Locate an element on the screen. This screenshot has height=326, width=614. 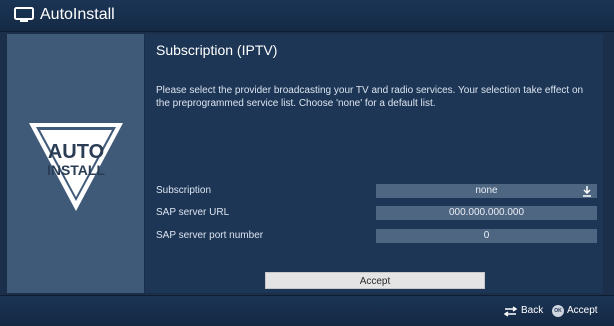
subscription-dropdown: none is located at coordinates (486, 191).